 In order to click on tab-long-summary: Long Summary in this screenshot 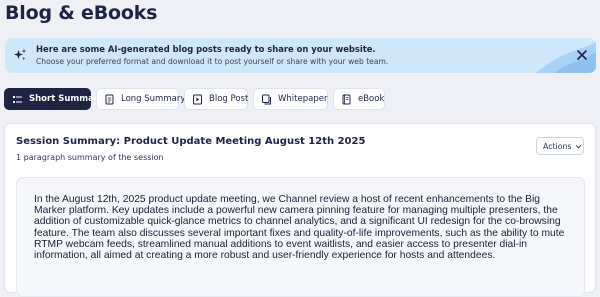, I will do `click(140, 99)`.